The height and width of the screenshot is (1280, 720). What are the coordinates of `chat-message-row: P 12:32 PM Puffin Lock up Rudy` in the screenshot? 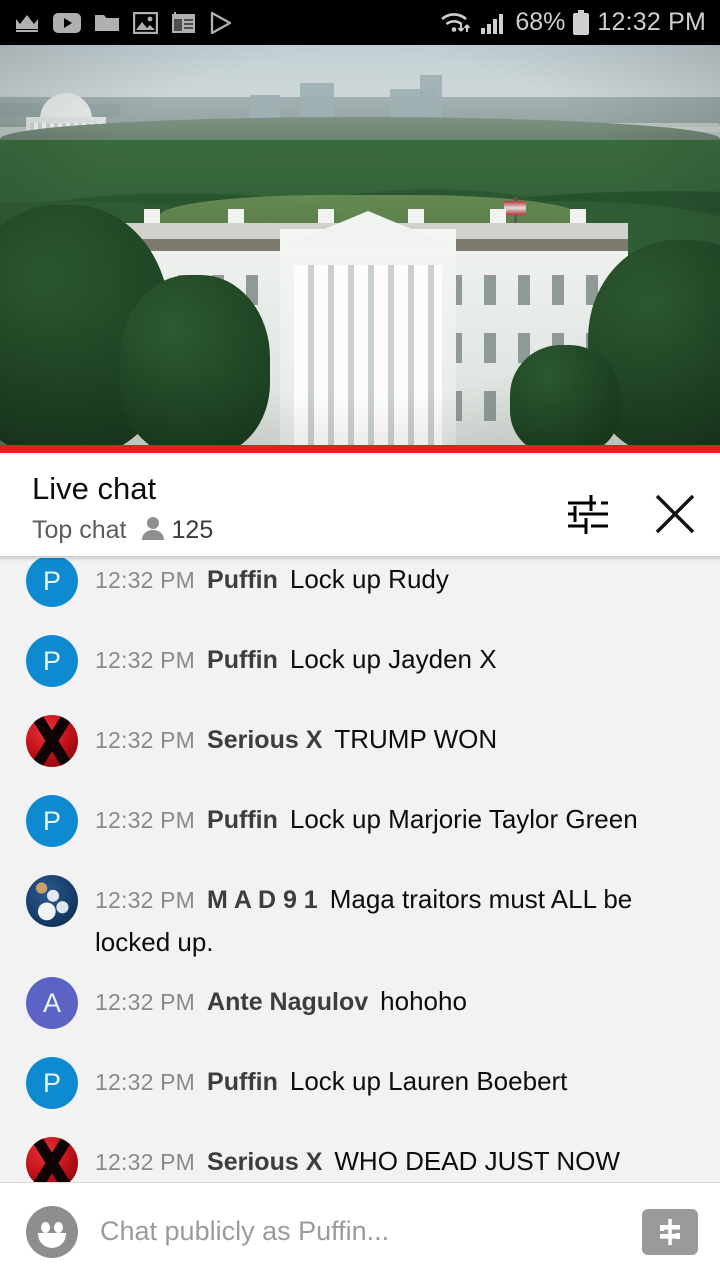 It's located at (360, 591).